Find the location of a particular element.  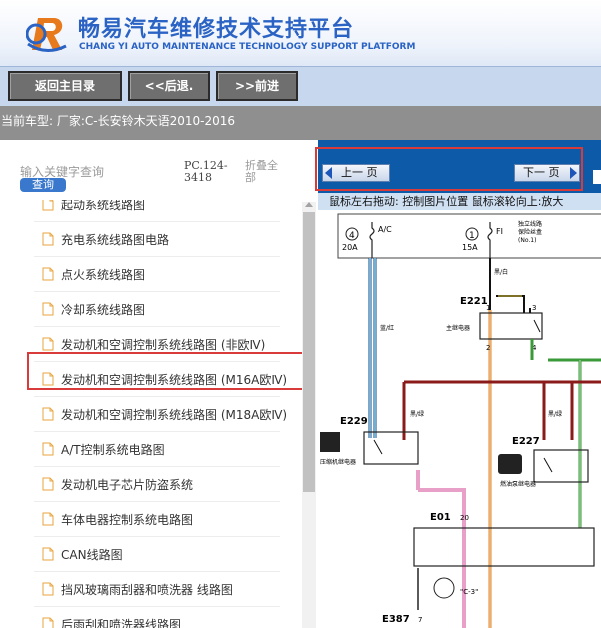

sidebar-item: 点火系统线路图 is located at coordinates (157, 274).